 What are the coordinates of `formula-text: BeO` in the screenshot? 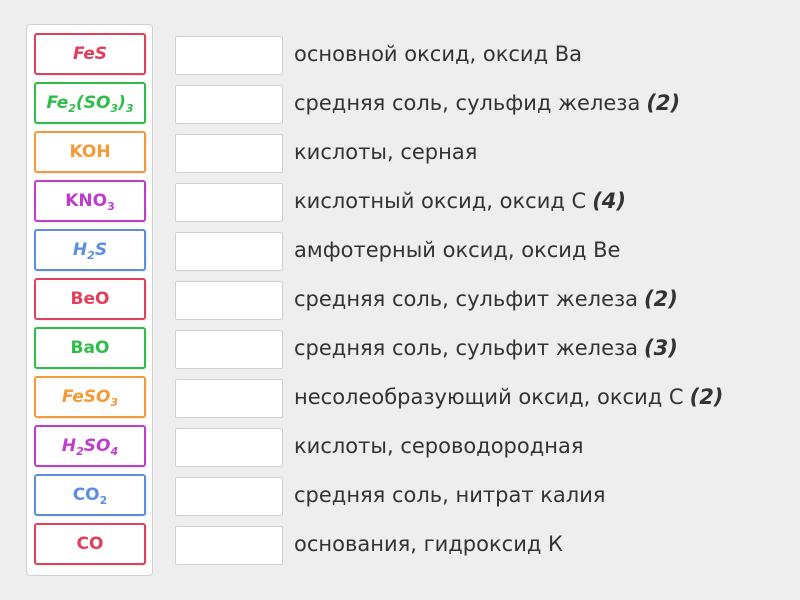 It's located at (90, 299).